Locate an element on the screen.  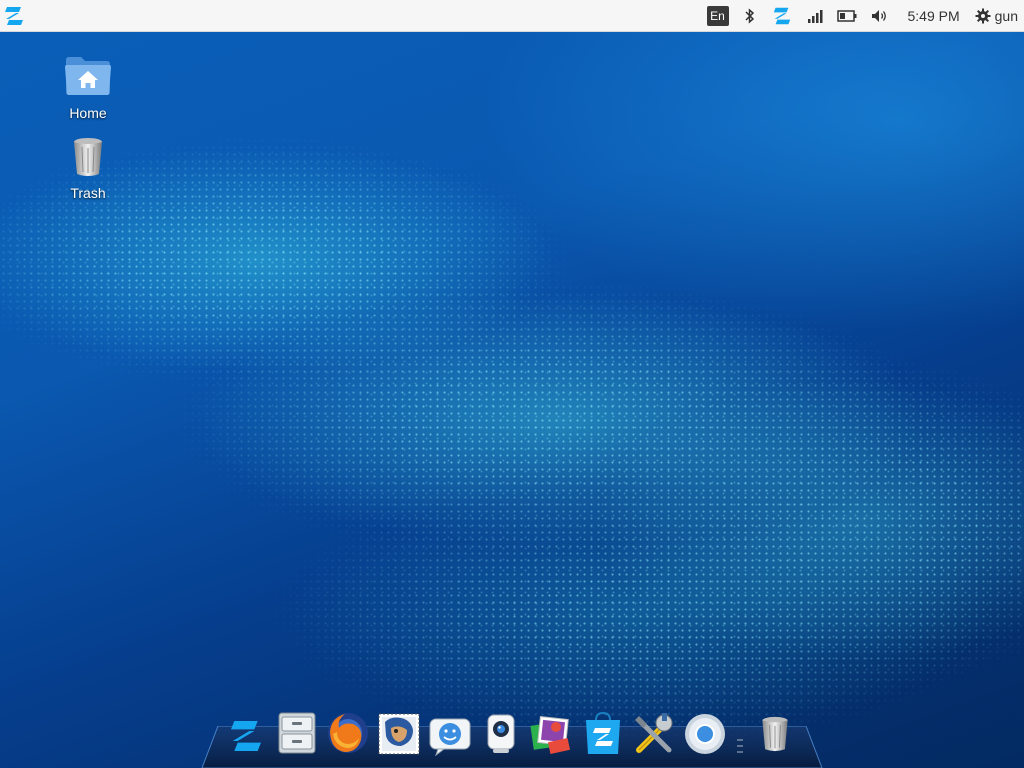
dock-item-software-store is located at coordinates (603, 731).